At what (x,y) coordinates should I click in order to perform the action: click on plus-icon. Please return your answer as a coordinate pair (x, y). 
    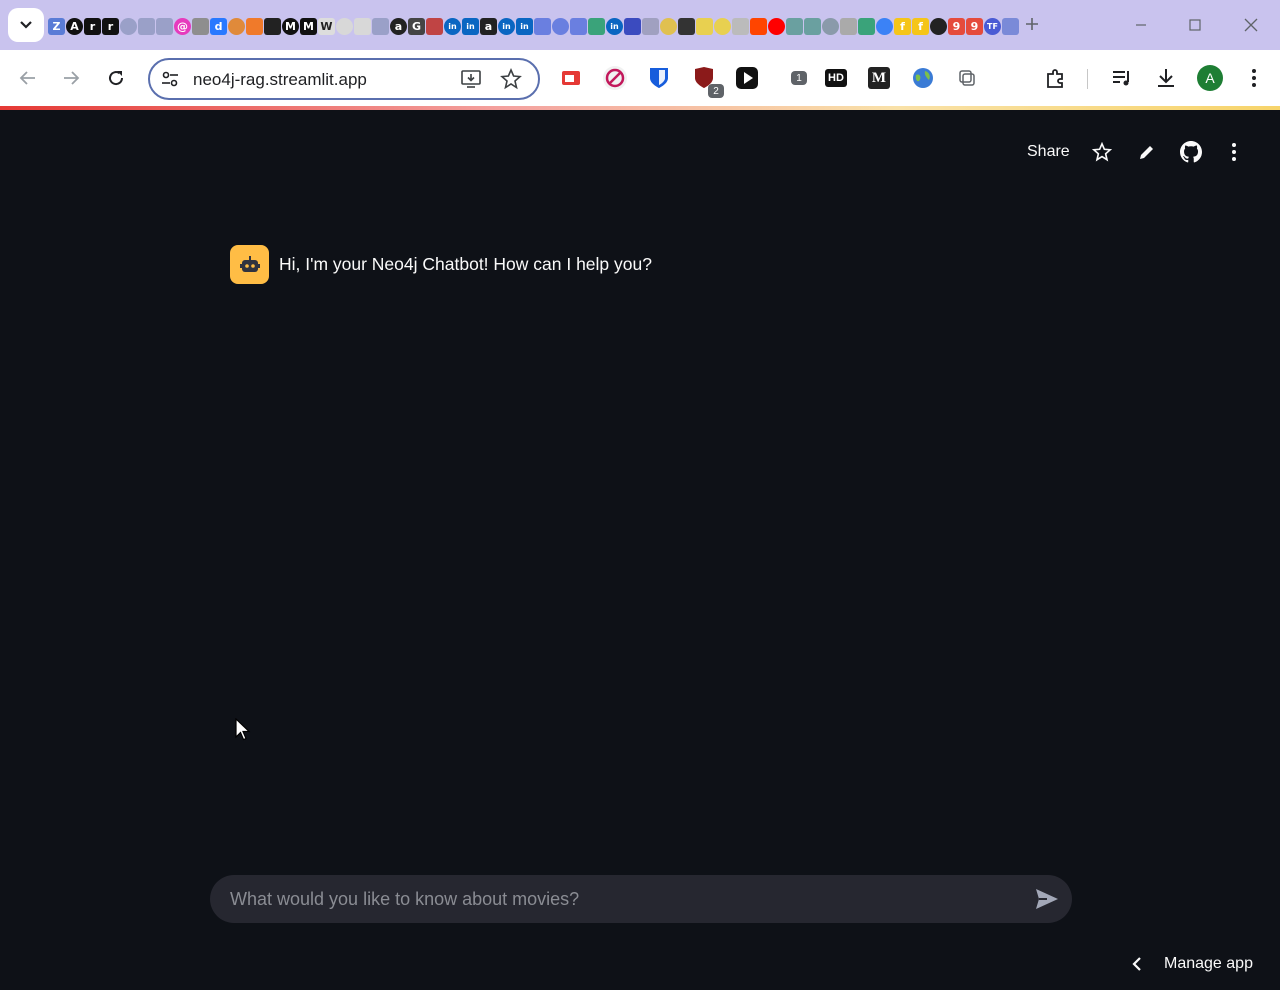
    Looking at the image, I should click on (1032, 24).